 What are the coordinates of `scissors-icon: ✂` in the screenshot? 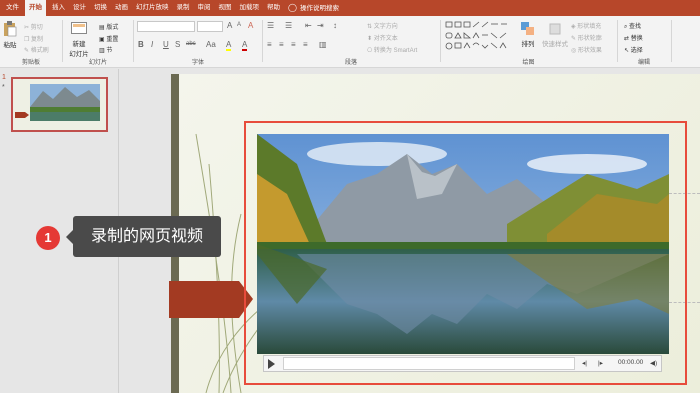 It's located at (27, 28).